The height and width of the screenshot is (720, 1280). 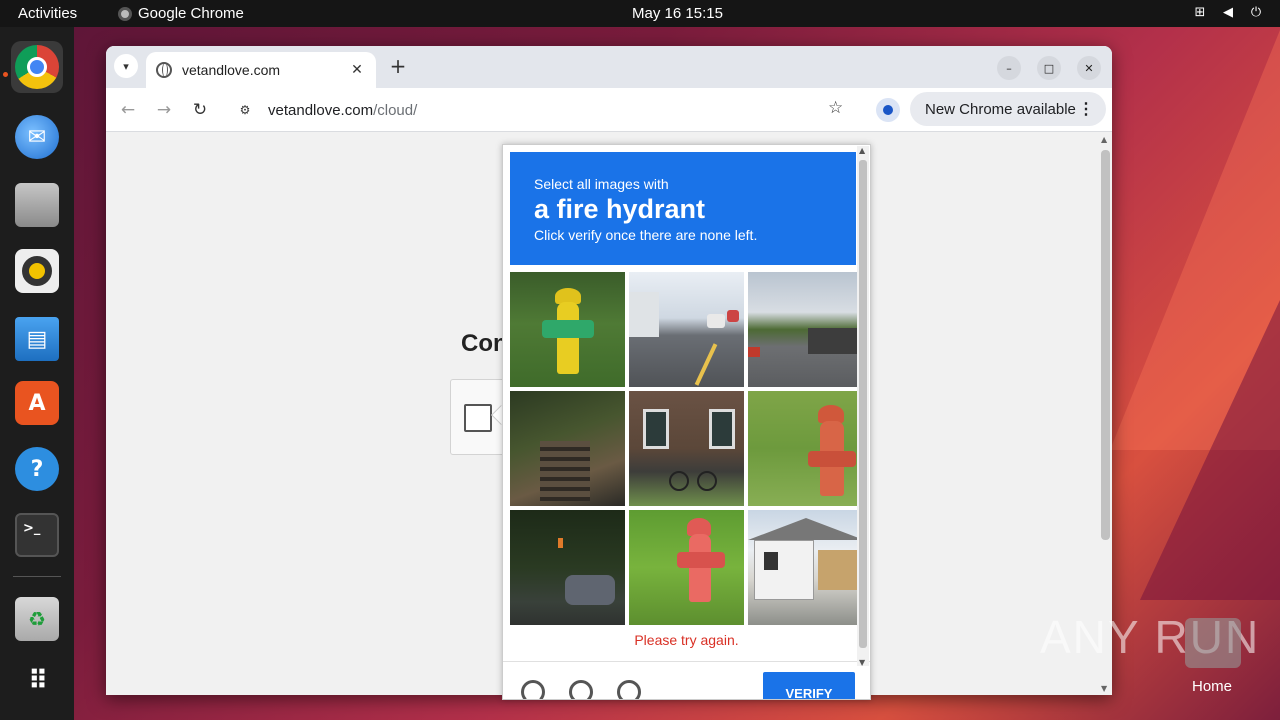 I want to click on error-message: Please try again., so click(x=686, y=640).